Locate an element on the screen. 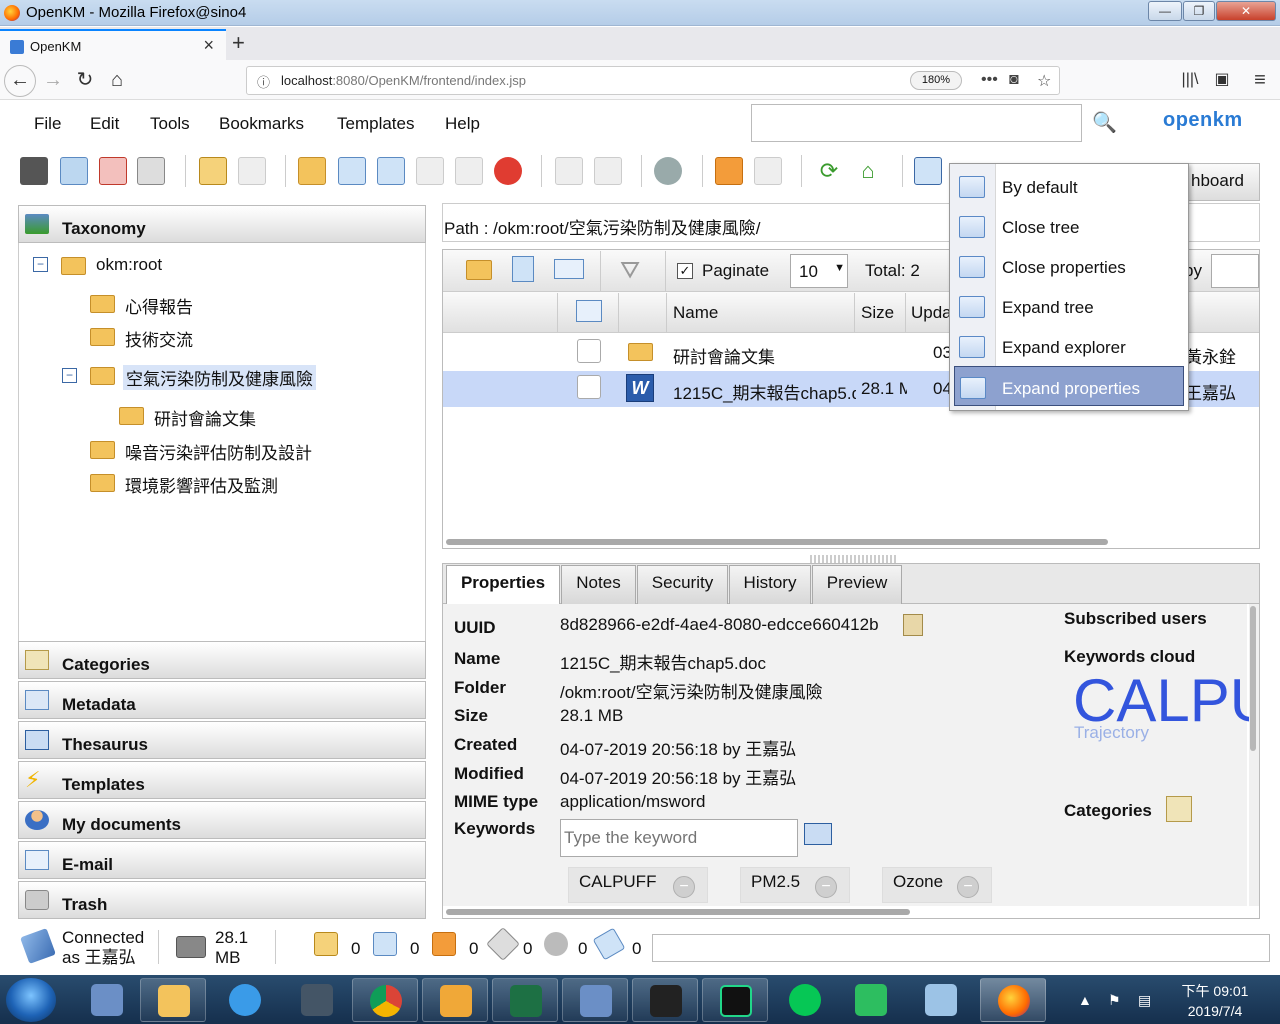 This screenshot has height=1024, width=1280. home-icon: ⌂ is located at coordinates (117, 80).